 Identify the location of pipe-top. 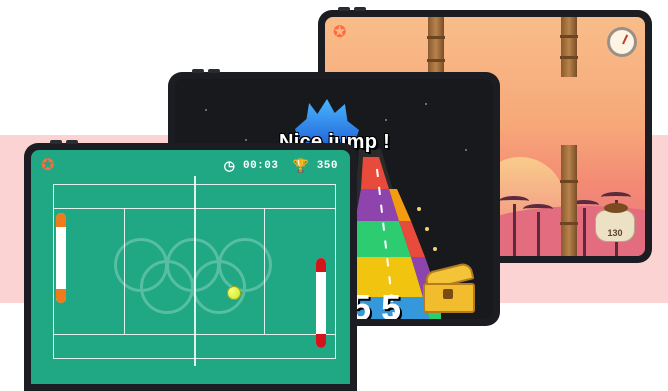
(569, 47).